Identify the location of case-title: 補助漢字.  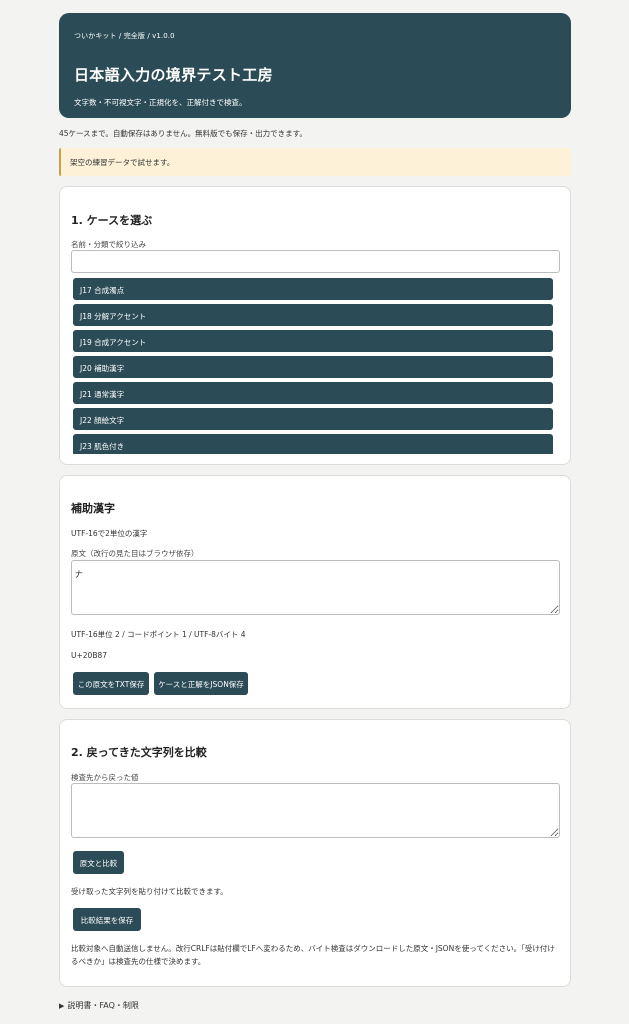
(93, 508).